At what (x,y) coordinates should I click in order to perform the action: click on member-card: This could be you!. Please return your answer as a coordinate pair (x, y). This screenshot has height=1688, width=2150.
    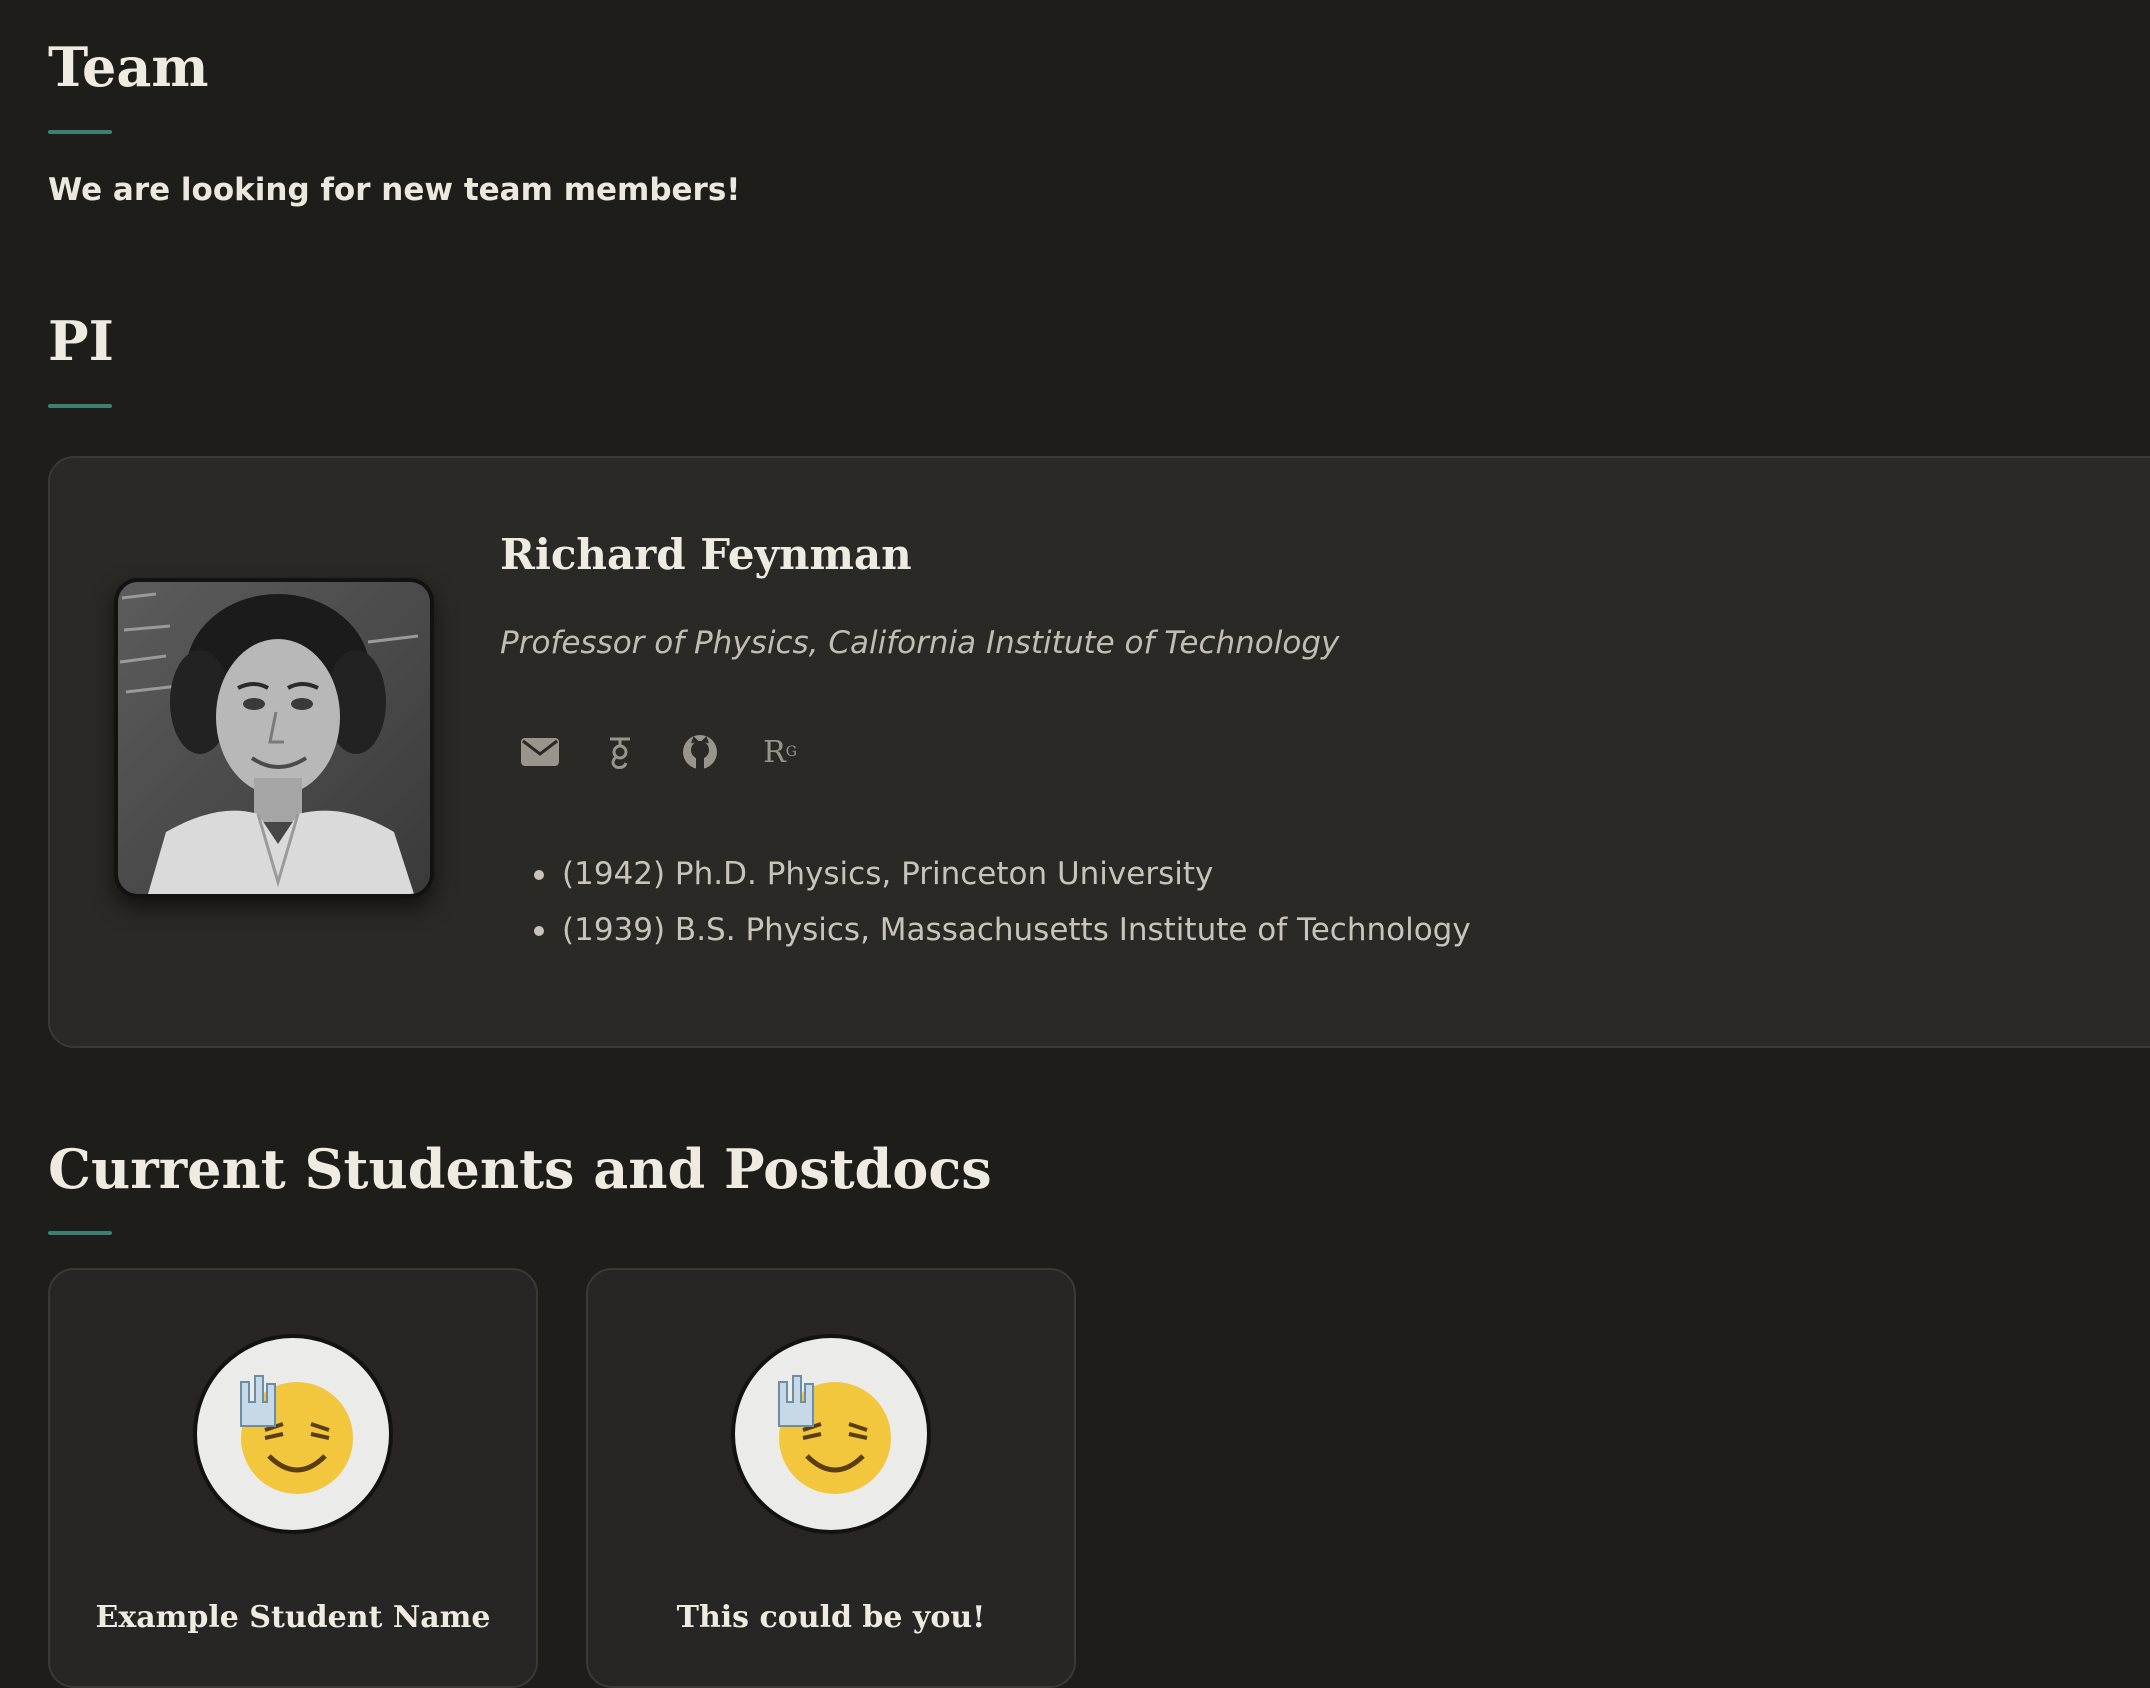
    Looking at the image, I should click on (831, 1478).